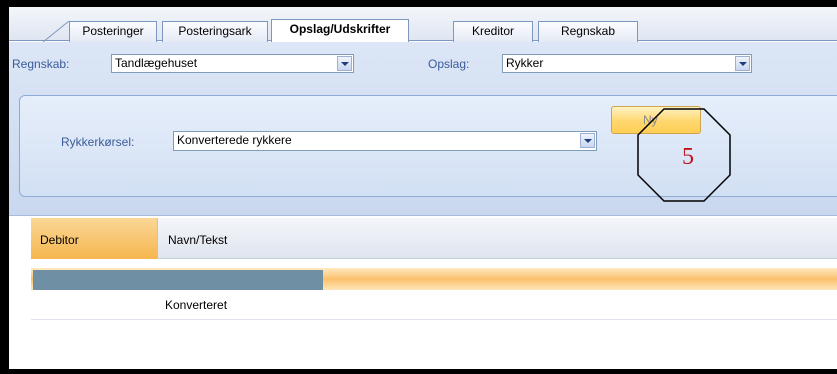  What do you see at coordinates (215, 31) in the screenshot?
I see `tab-posteringsark: Posteringsark` at bounding box center [215, 31].